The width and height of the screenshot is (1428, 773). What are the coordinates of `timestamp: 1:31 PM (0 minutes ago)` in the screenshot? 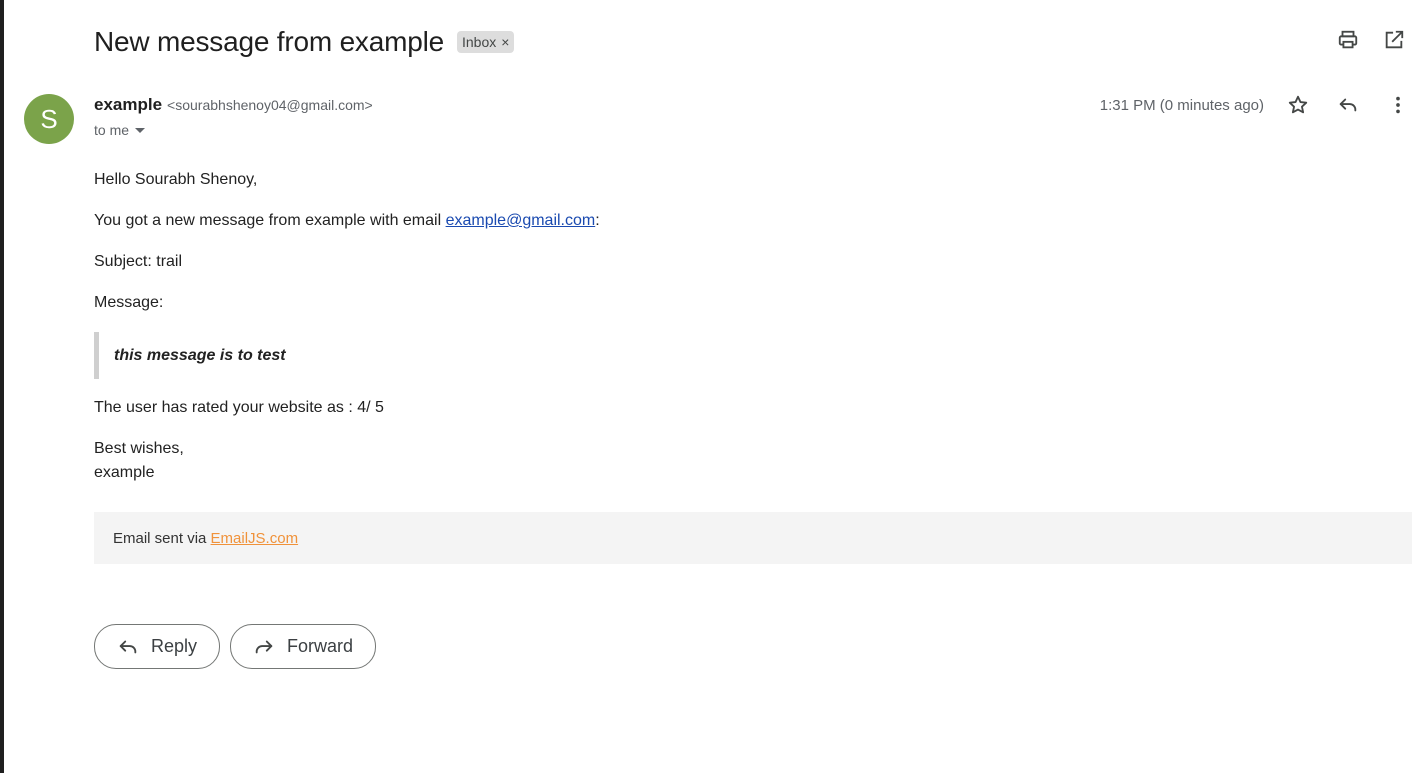 It's located at (1181, 105).